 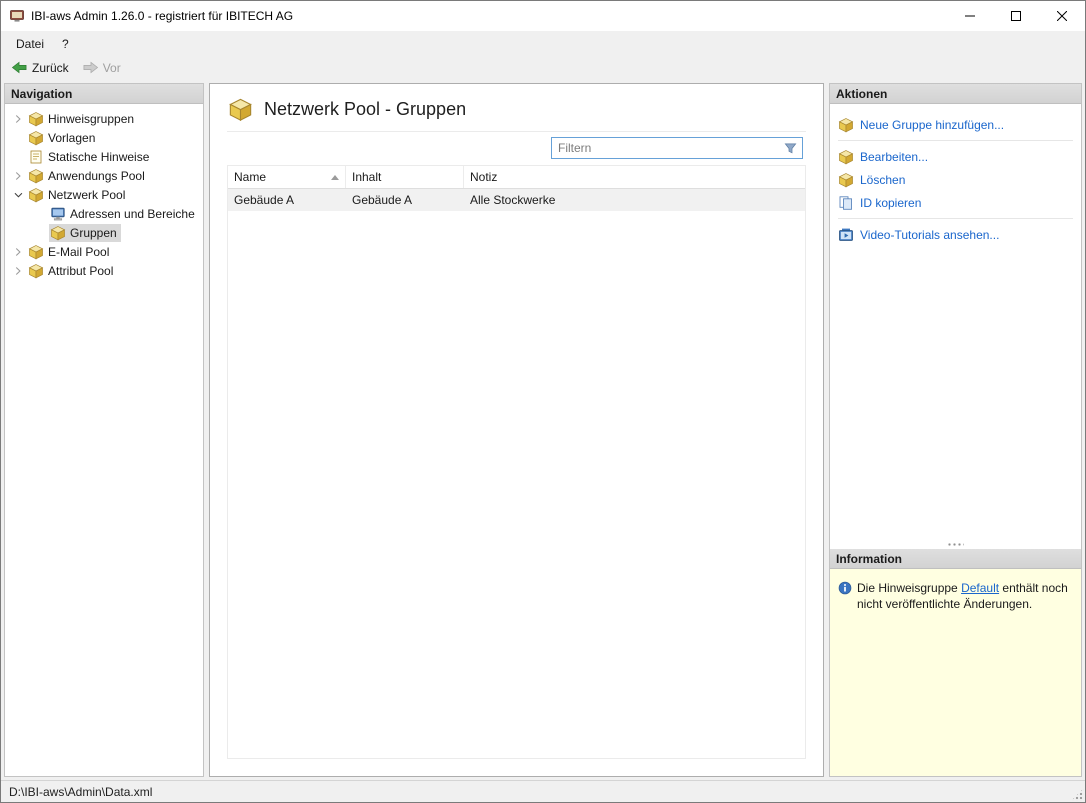 I want to click on page-title: Netzwerk Pool - Gruppen, so click(x=365, y=109).